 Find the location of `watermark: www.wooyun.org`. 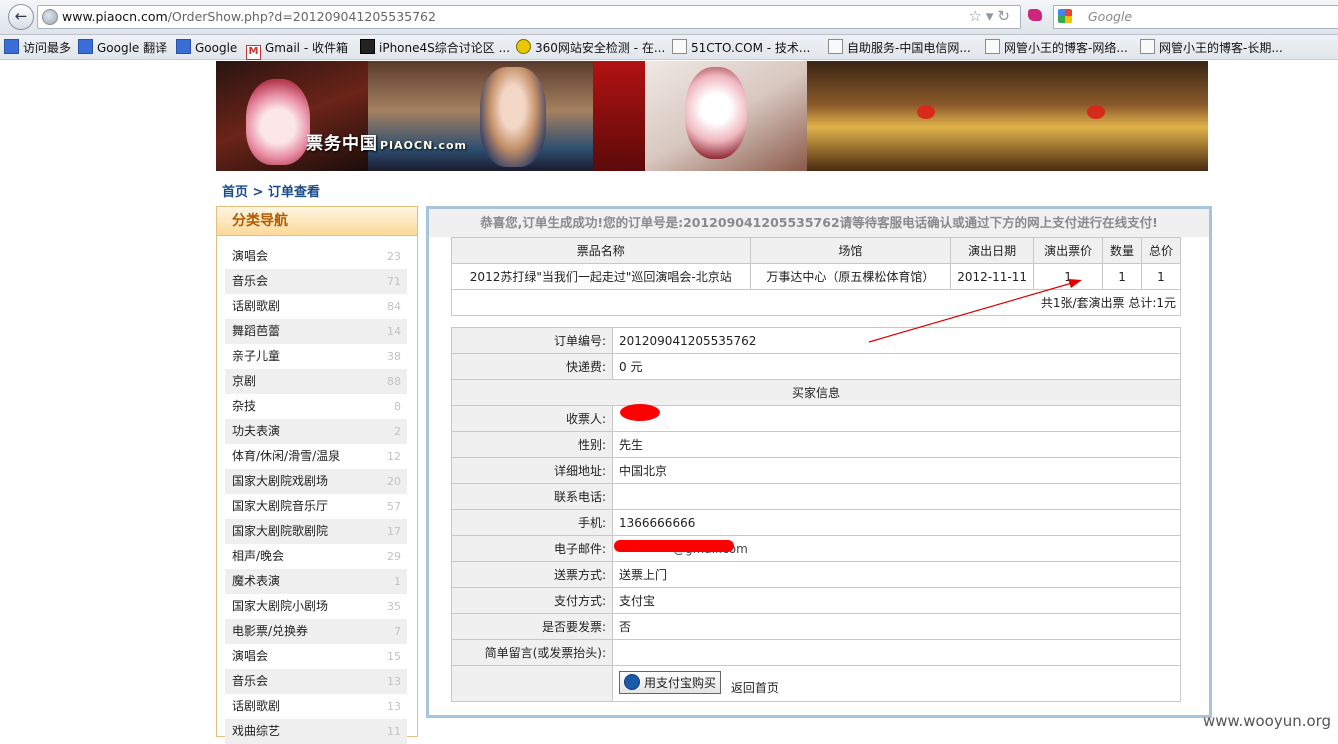

watermark: www.wooyun.org is located at coordinates (1267, 721).